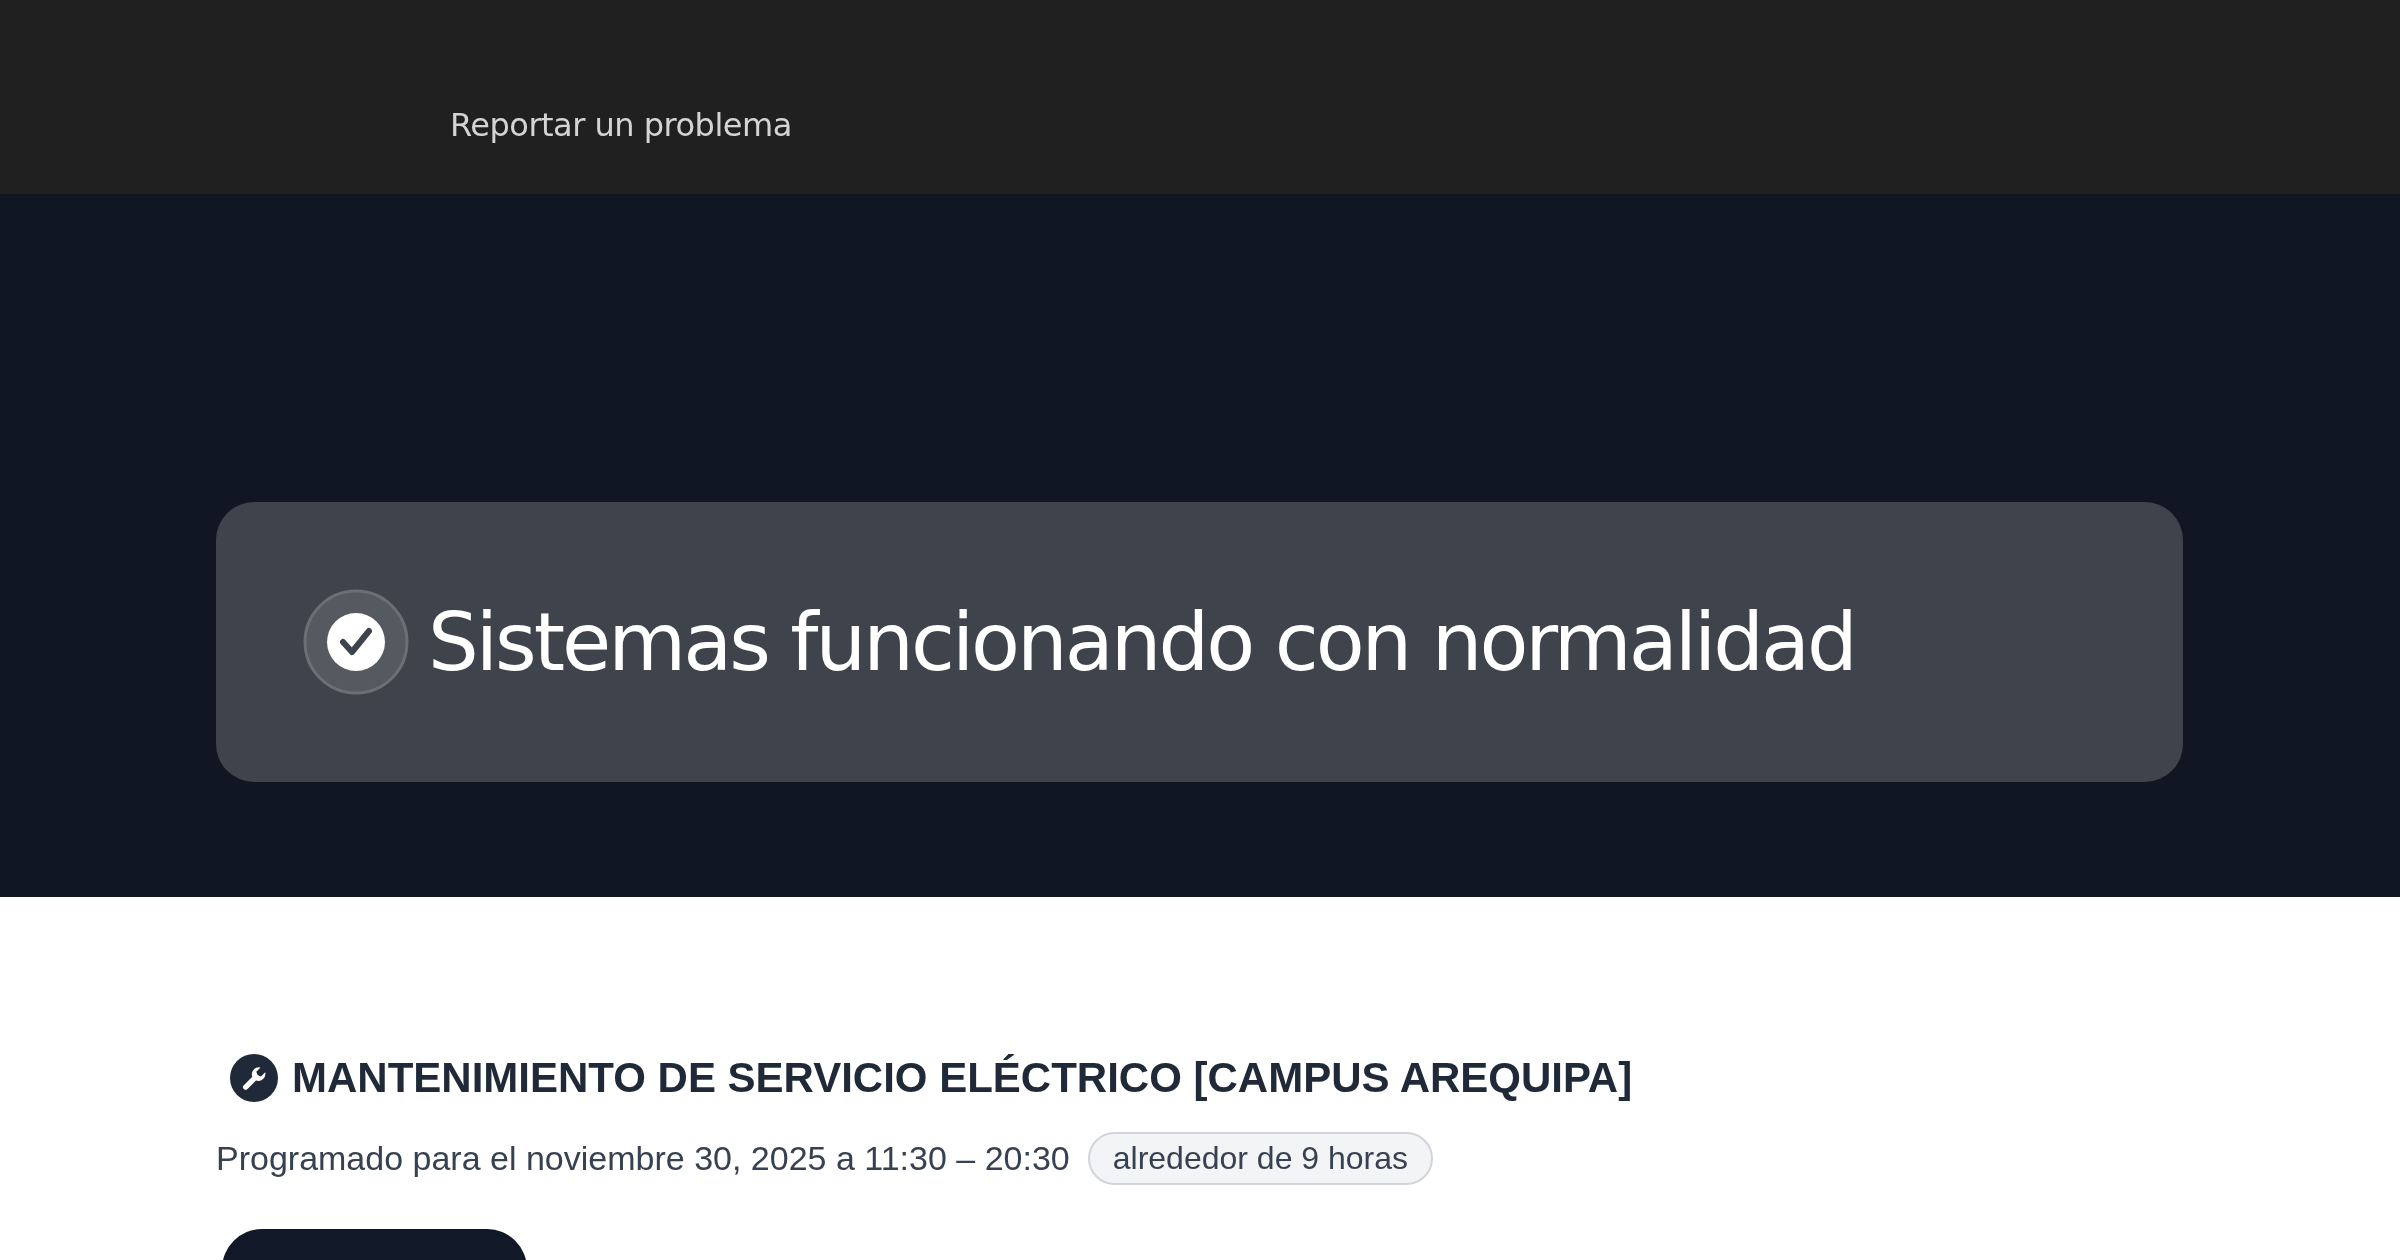 This screenshot has width=2400, height=1260. Describe the element at coordinates (1141, 642) in the screenshot. I see `status-title: Sistemas funcionando con normalidad` at that location.